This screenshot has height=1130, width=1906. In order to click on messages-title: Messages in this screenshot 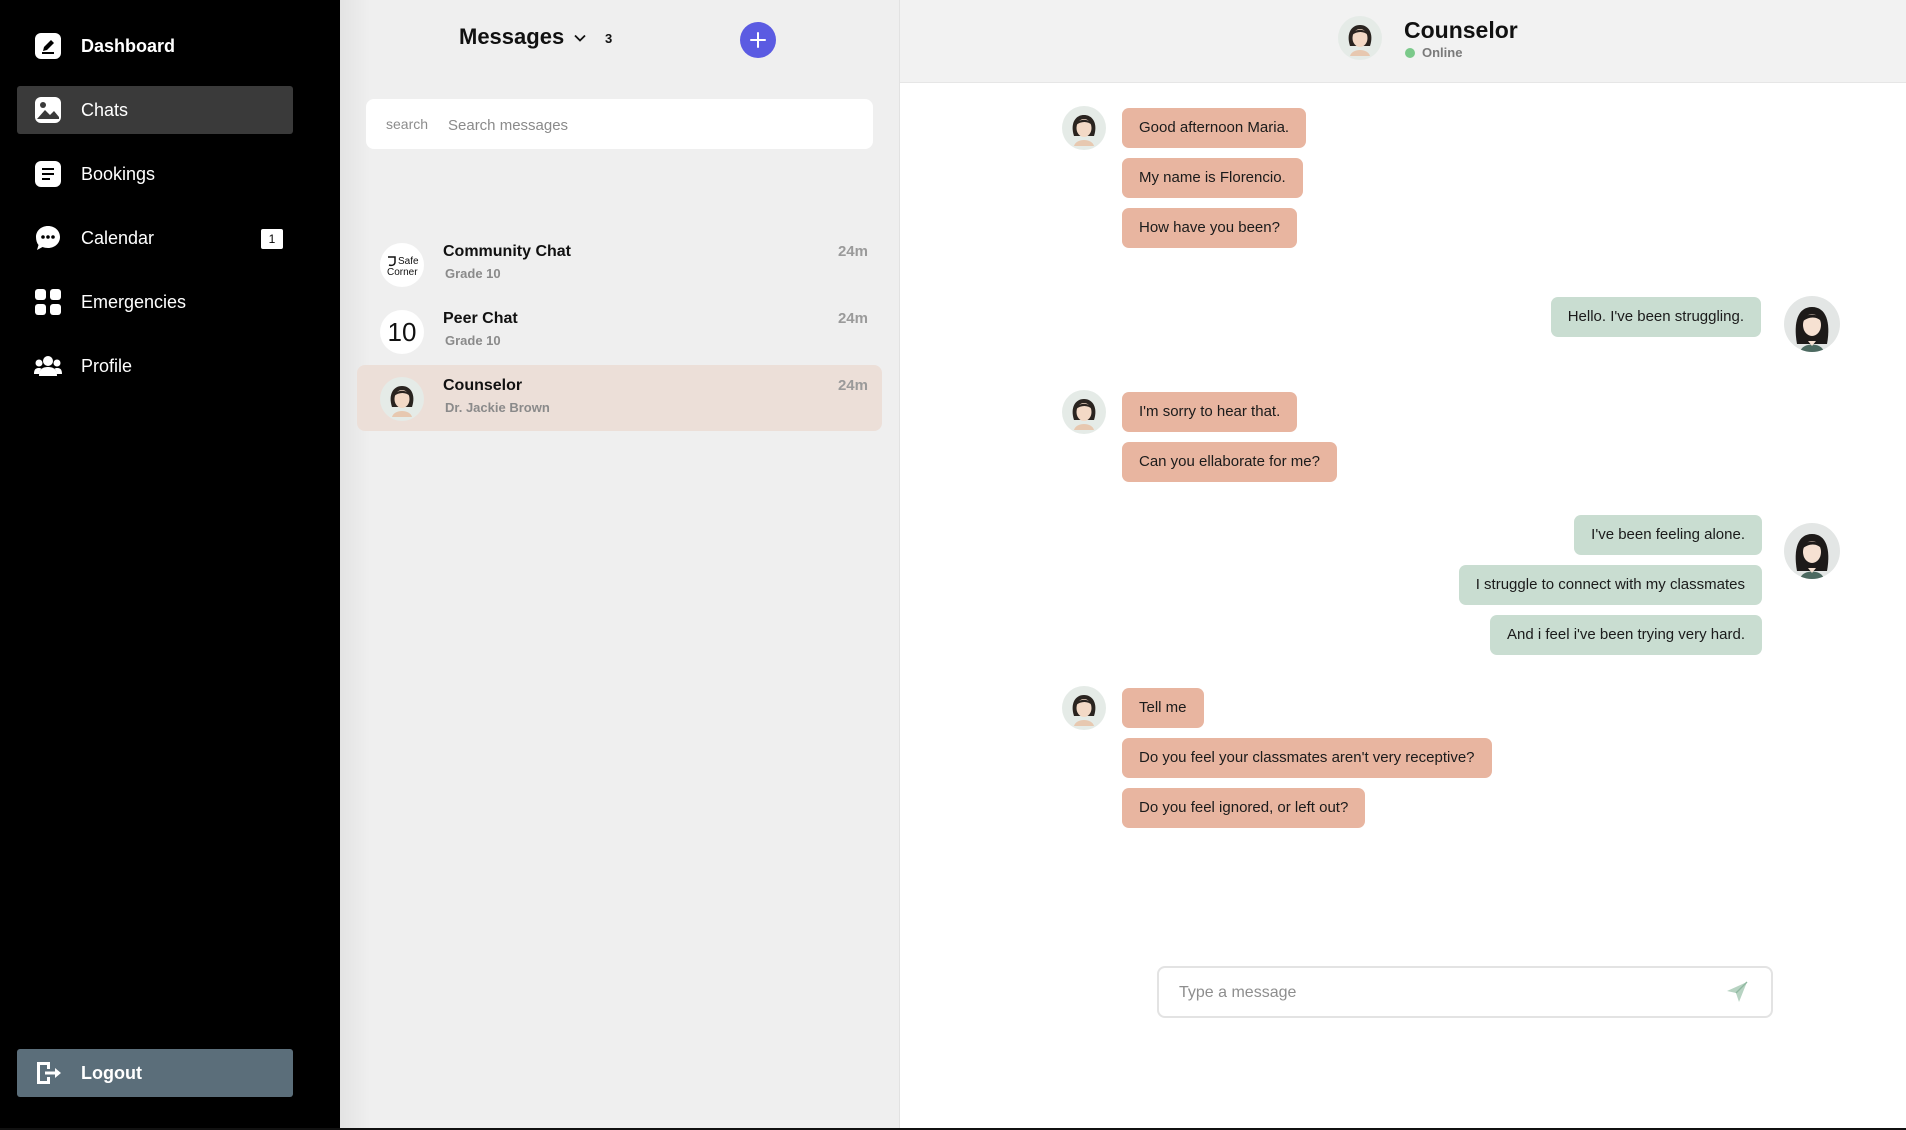, I will do `click(512, 36)`.